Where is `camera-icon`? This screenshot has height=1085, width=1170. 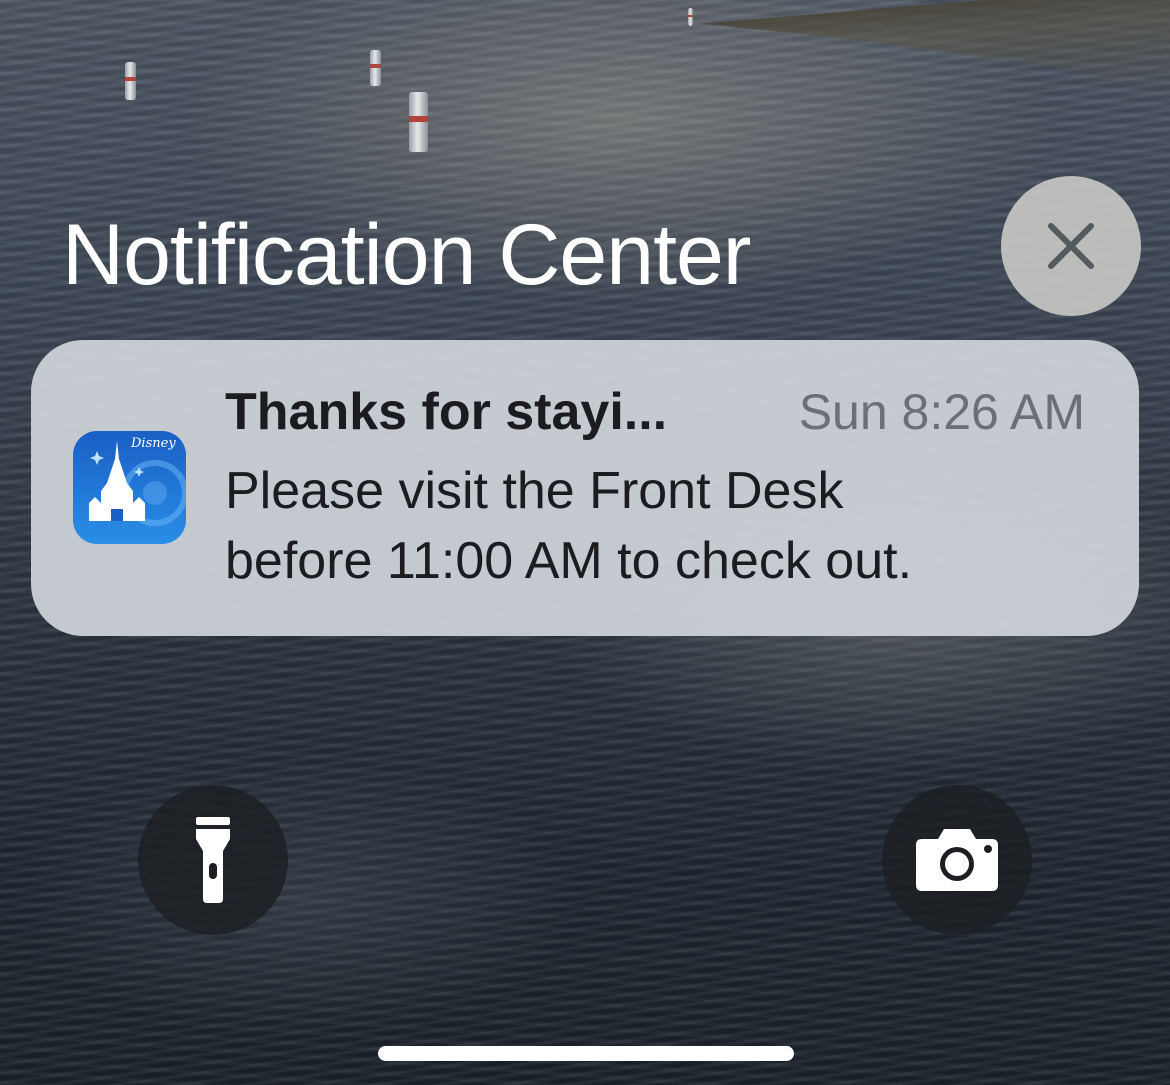 camera-icon is located at coordinates (957, 860).